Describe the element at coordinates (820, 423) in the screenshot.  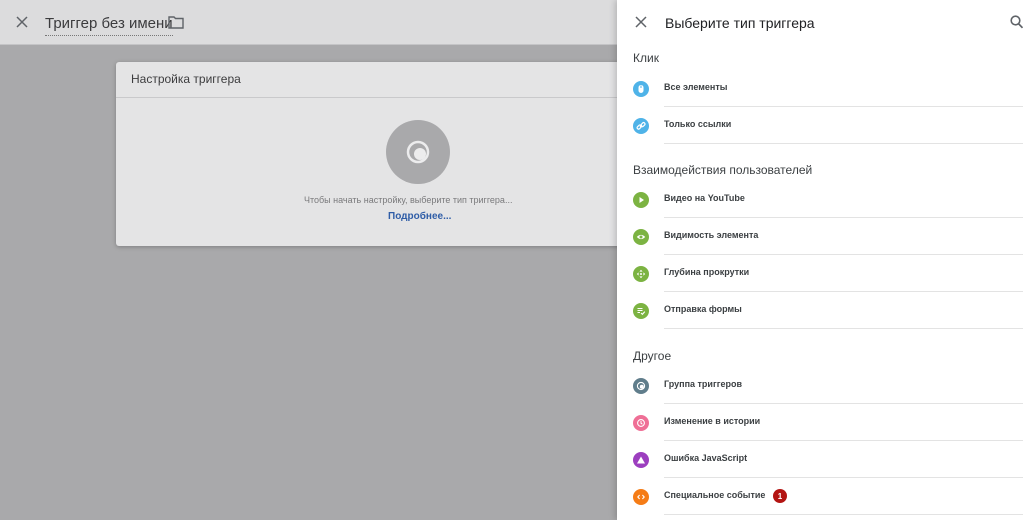
I see `trigger-item-history-change: Изменение в истории` at that location.